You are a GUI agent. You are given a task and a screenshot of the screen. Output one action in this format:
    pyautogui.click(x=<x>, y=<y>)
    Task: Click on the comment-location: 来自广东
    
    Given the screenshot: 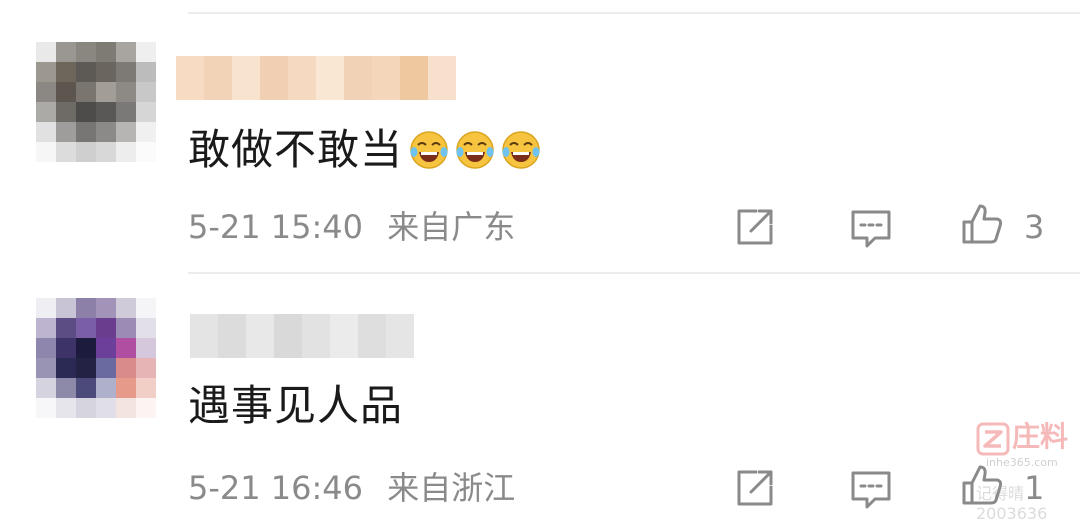 What is the action you would take?
    pyautogui.click(x=451, y=227)
    